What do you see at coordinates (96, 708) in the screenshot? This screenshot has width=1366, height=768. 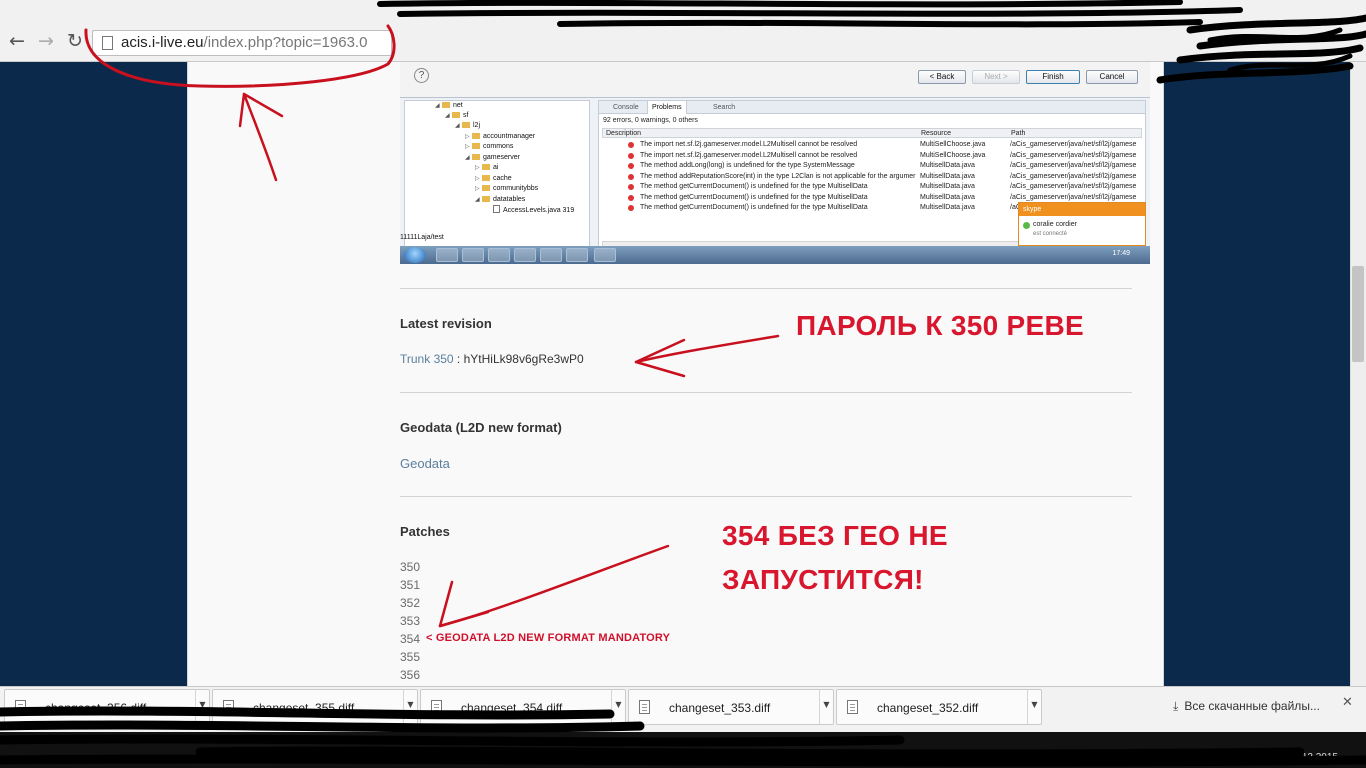 I see `download-filename: changeset_356.diff` at bounding box center [96, 708].